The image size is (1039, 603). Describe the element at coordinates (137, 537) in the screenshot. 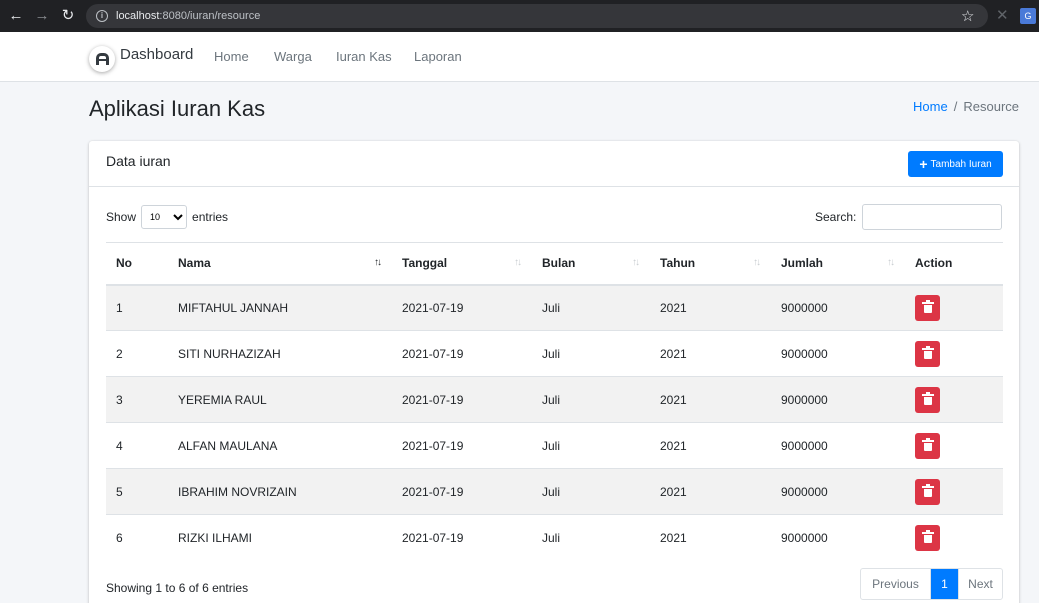

I see `cell-no: 6` at that location.